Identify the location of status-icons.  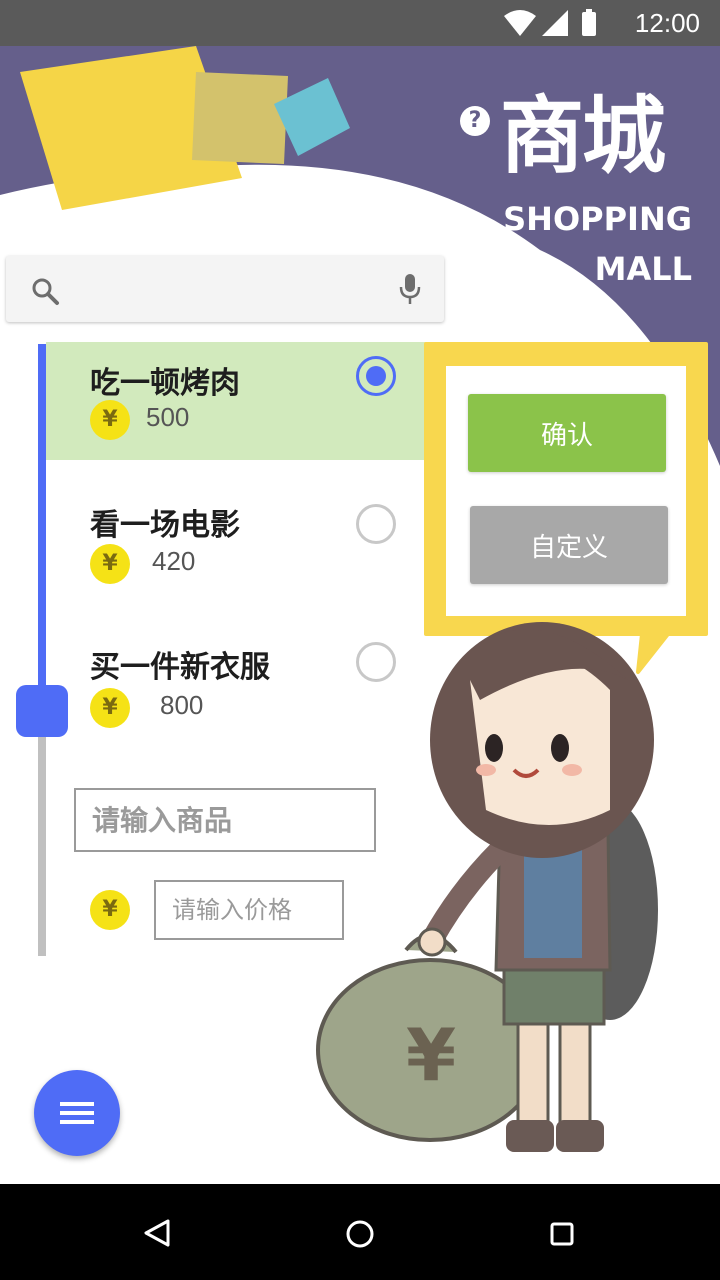
(550, 22).